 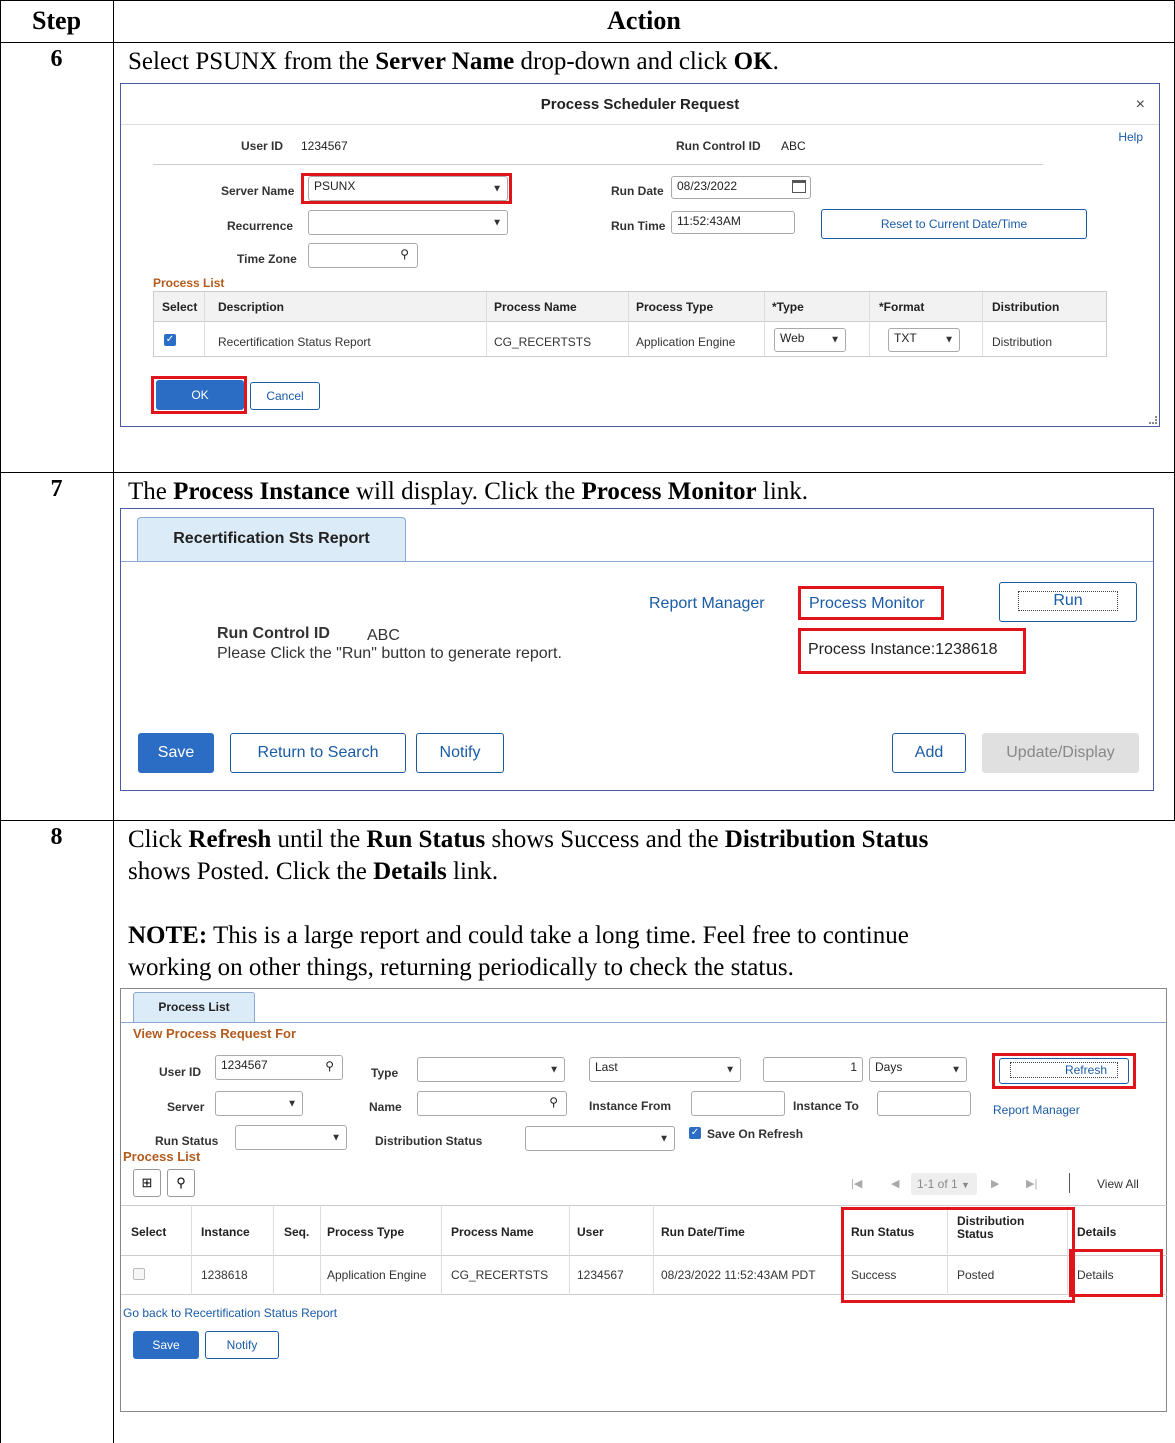 I want to click on select-checkbox: ✓, so click(x=170, y=340).